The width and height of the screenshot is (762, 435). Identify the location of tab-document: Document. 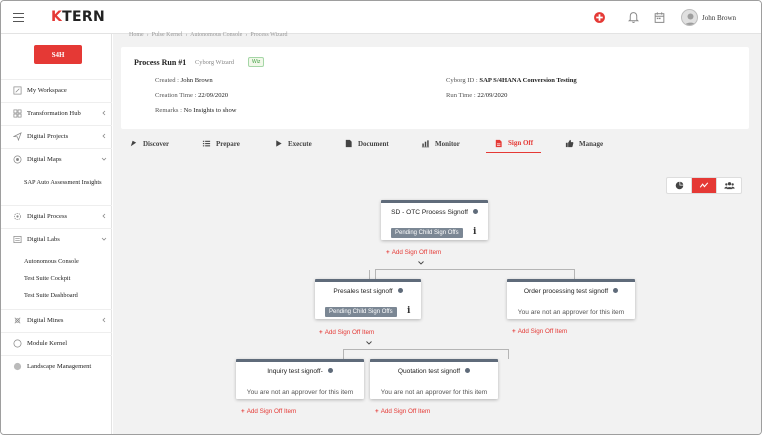
(366, 143).